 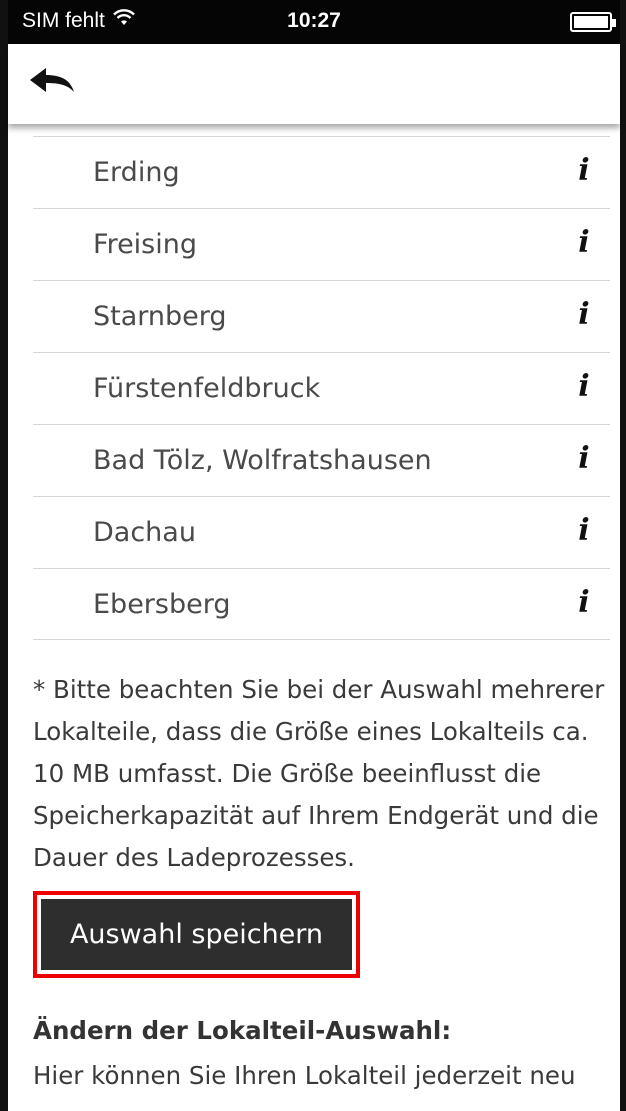 What do you see at coordinates (287, 773) in the screenshot?
I see `notice-line: 10 MB umfasst. Die Größe beeinflusst die` at bounding box center [287, 773].